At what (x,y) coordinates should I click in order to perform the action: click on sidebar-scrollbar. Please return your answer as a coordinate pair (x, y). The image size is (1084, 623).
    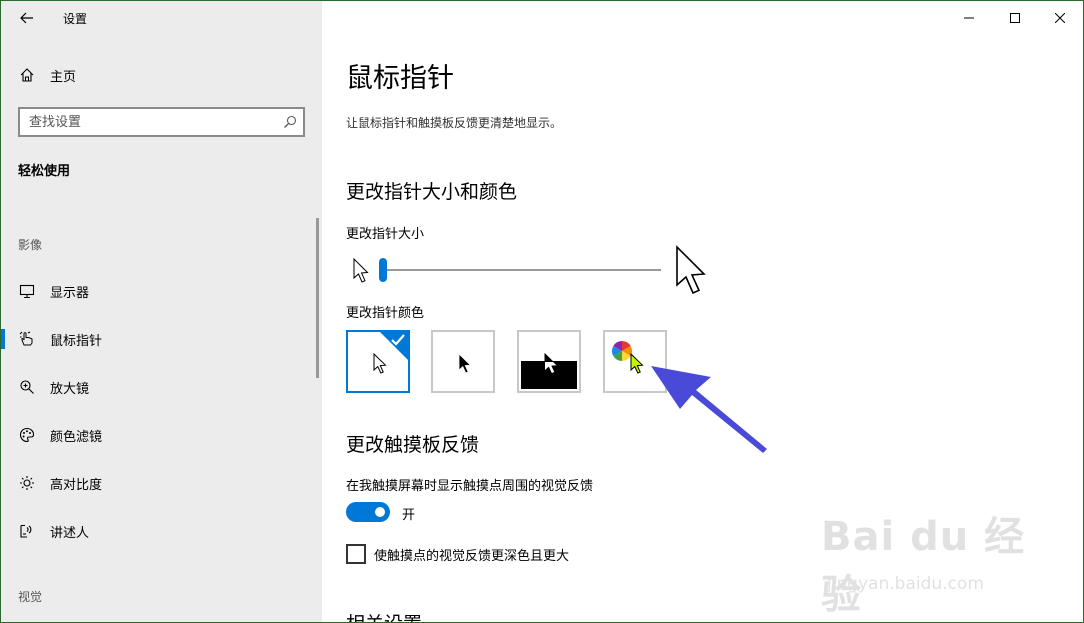
    Looking at the image, I should click on (317, 298).